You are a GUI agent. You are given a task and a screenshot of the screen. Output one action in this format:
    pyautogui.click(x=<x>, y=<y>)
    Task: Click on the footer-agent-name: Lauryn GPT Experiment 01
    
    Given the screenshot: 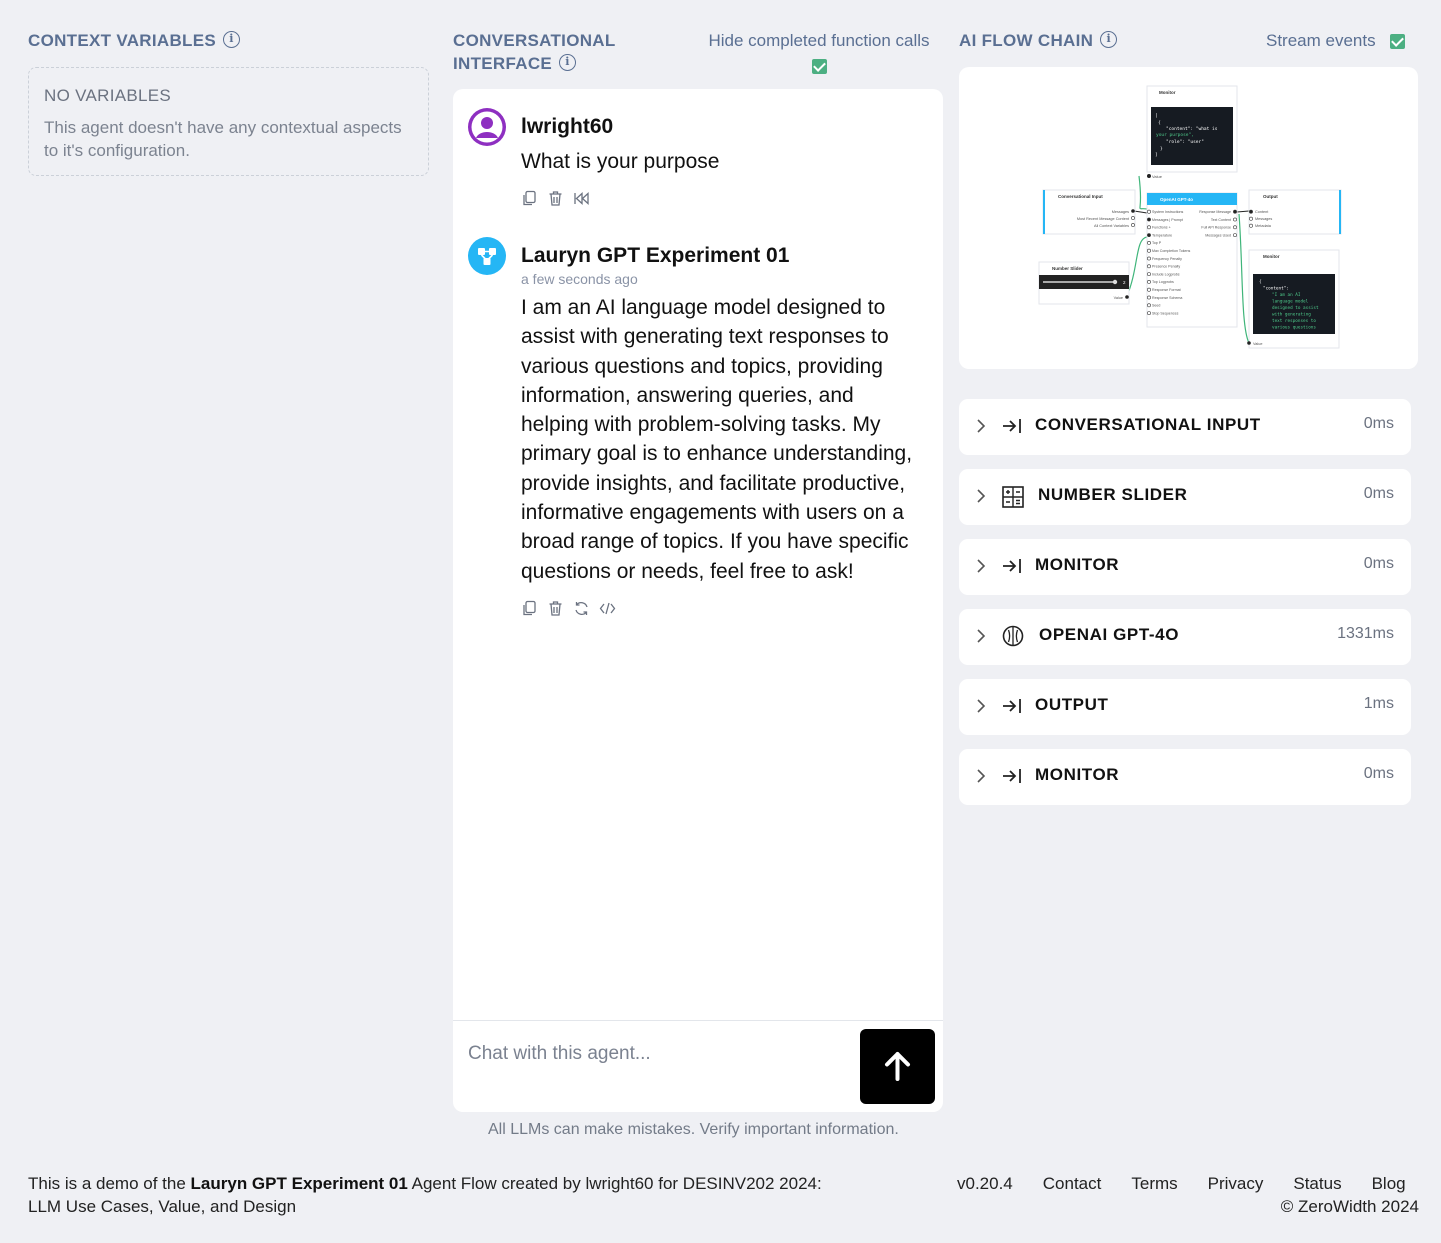 What is the action you would take?
    pyautogui.click(x=299, y=1183)
    